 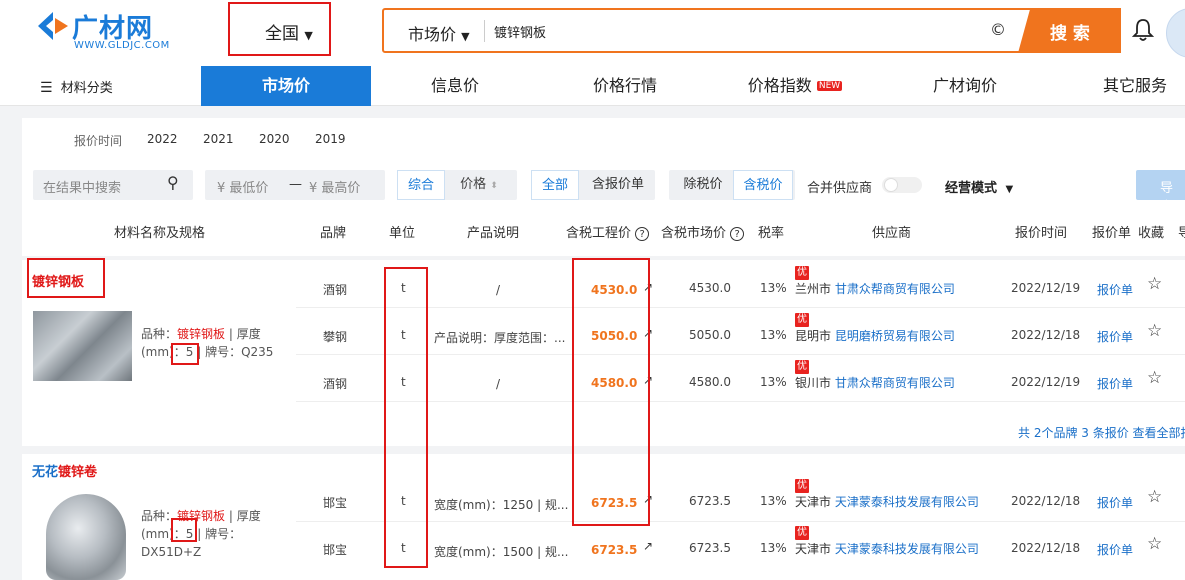 What do you see at coordinates (479, 185) in the screenshot?
I see `sort-price: 价格 ⬍` at bounding box center [479, 185].